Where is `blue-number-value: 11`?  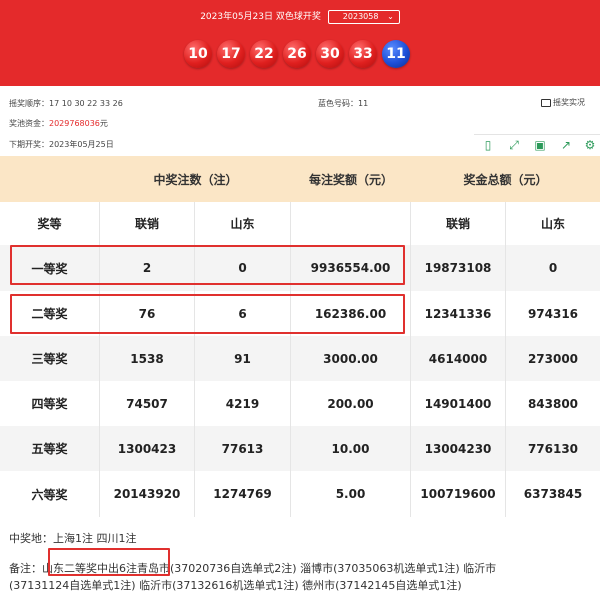 blue-number-value: 11 is located at coordinates (363, 103).